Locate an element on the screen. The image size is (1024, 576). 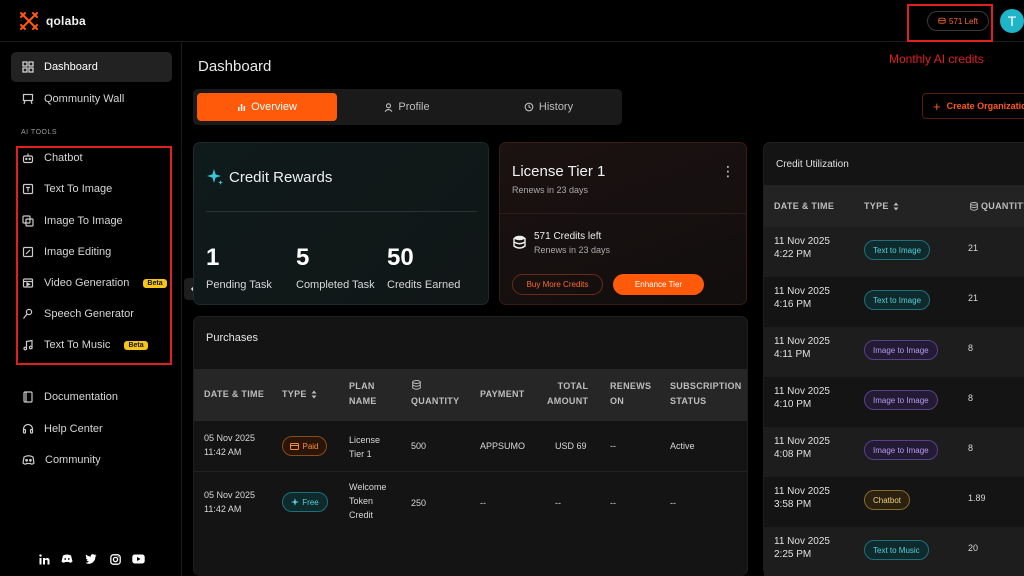
sidebar-item-label: Qommunity Wall is located at coordinates (84, 99).